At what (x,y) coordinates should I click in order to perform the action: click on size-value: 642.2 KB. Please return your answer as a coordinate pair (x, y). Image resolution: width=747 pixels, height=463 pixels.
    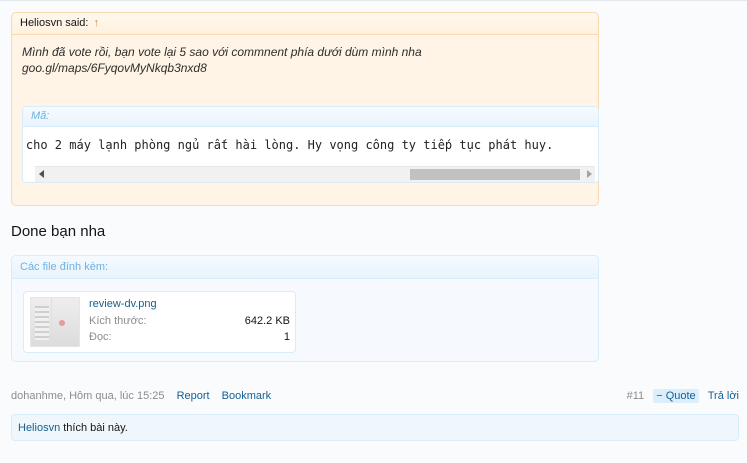
    Looking at the image, I should click on (267, 321).